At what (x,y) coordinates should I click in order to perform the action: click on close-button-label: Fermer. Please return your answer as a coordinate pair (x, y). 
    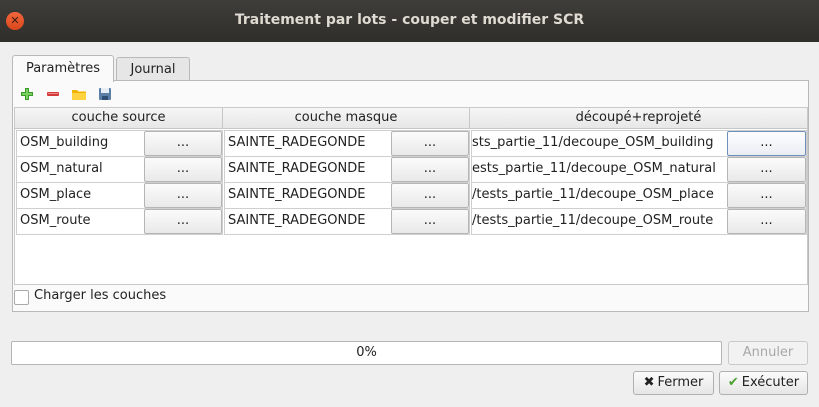
    Looking at the image, I should click on (680, 382).